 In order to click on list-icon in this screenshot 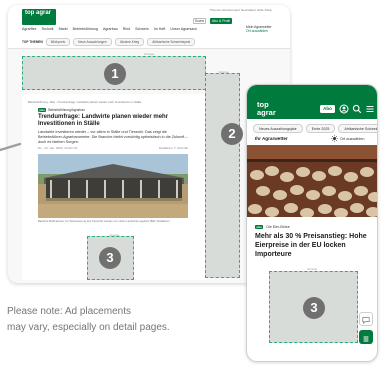, I will do `click(366, 339)`.